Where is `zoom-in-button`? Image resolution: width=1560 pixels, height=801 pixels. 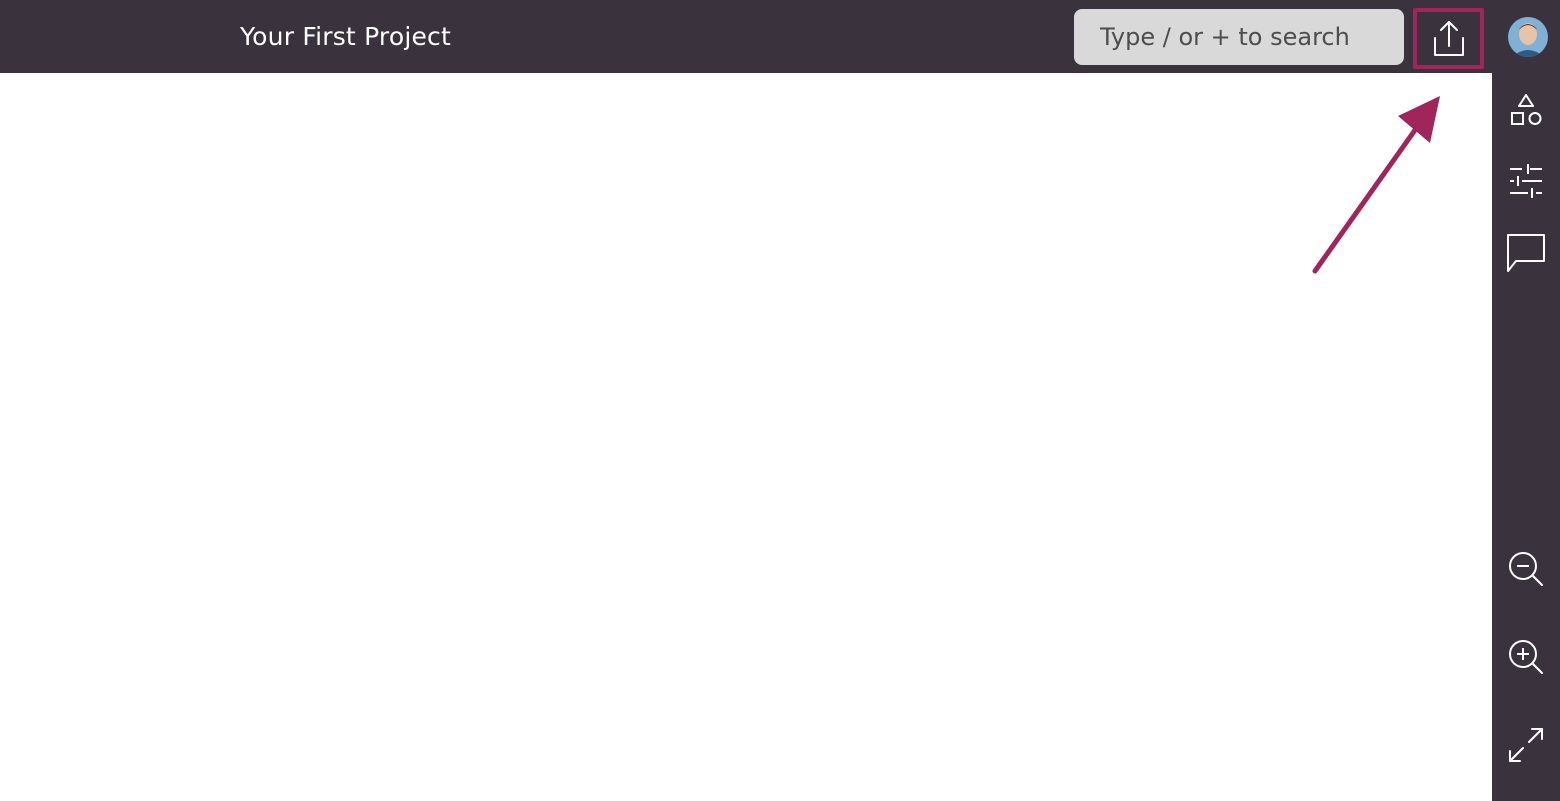
zoom-in-button is located at coordinates (1526, 657).